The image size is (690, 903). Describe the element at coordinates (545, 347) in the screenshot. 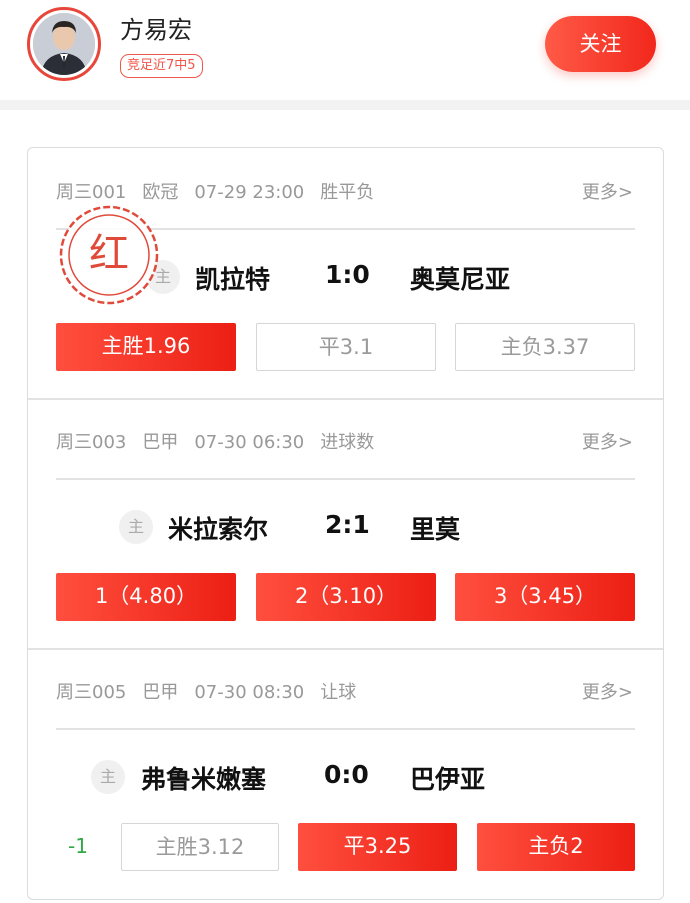

I see `option-away-win: 主负3.37` at that location.